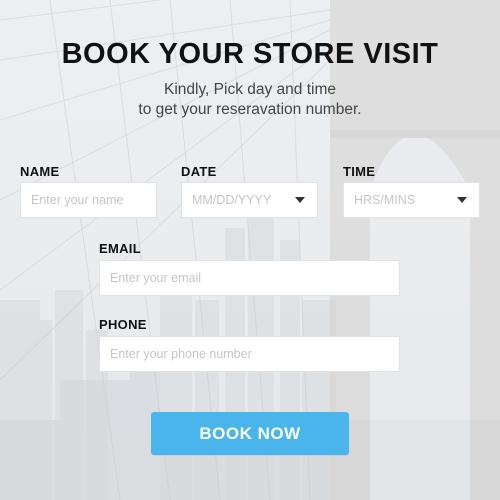  What do you see at coordinates (250, 433) in the screenshot?
I see `book-now-button: BOOK NOW` at bounding box center [250, 433].